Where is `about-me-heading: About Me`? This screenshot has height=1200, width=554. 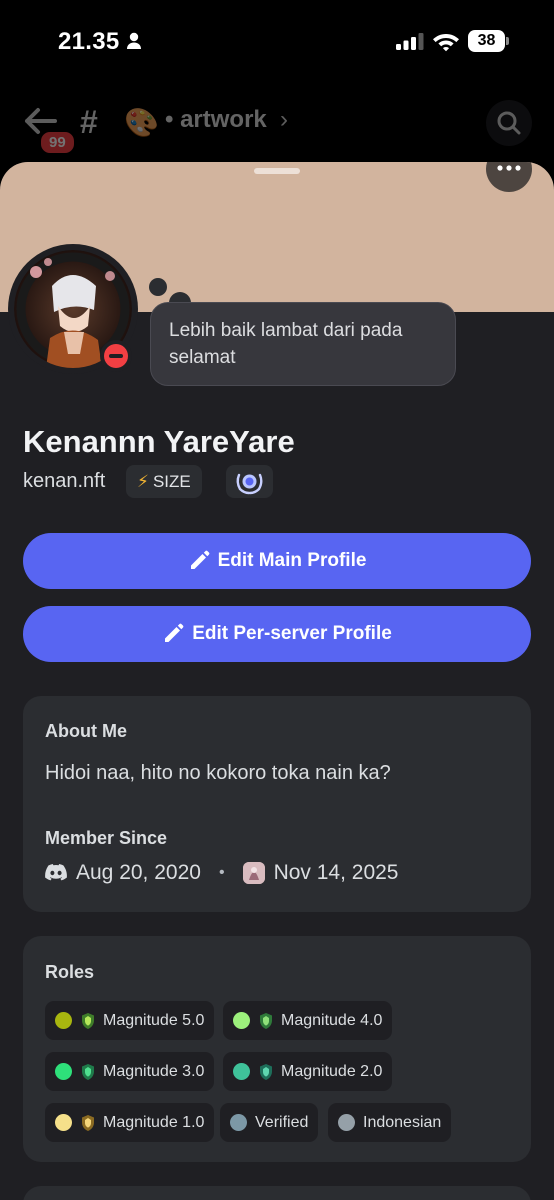 about-me-heading: About Me is located at coordinates (86, 731).